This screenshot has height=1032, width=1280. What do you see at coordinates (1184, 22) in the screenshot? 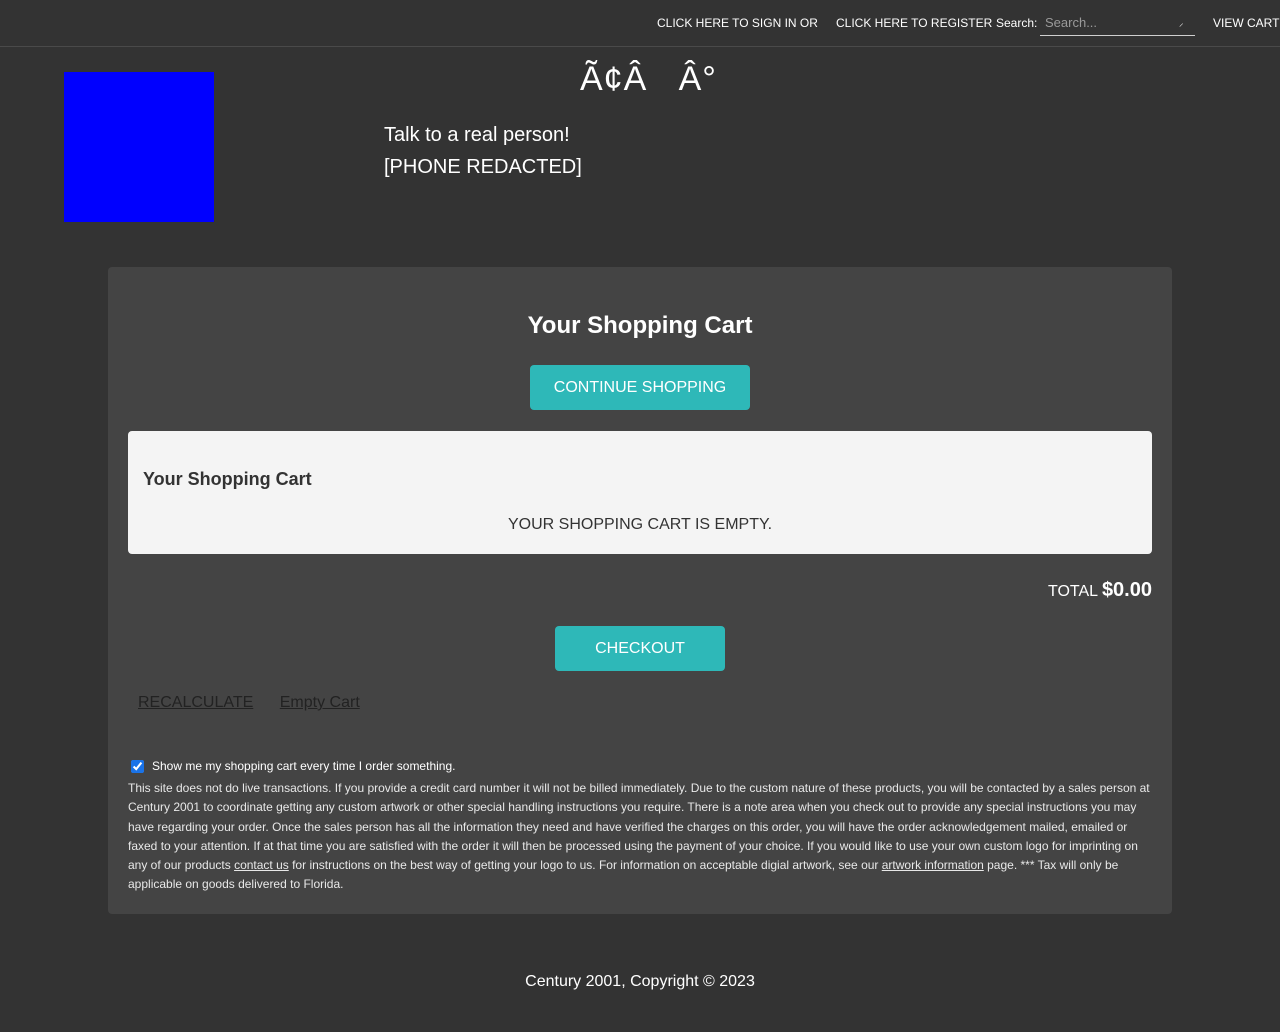
I see `search-submit-icon: ⸝` at bounding box center [1184, 22].